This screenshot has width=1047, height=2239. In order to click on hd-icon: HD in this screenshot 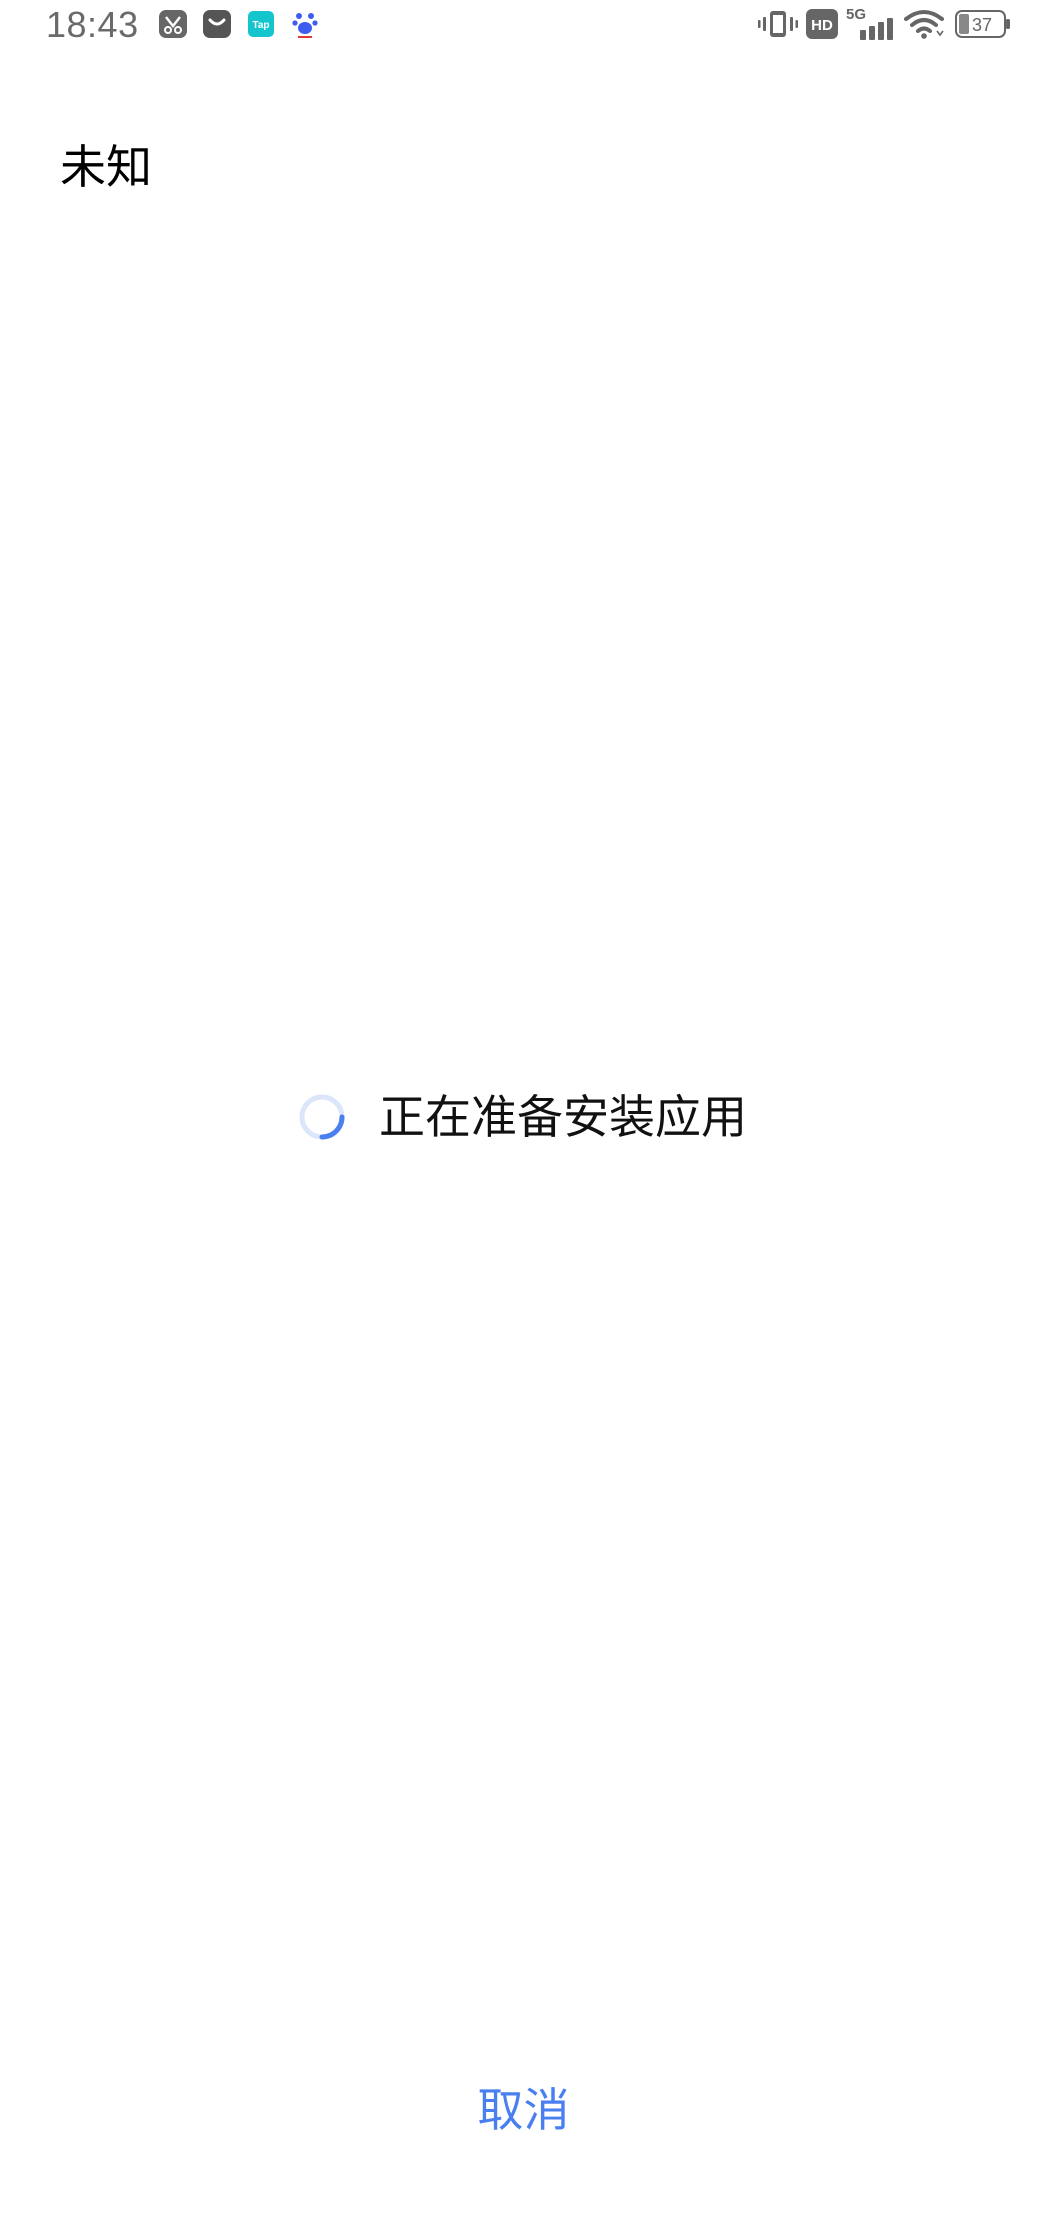, I will do `click(822, 24)`.